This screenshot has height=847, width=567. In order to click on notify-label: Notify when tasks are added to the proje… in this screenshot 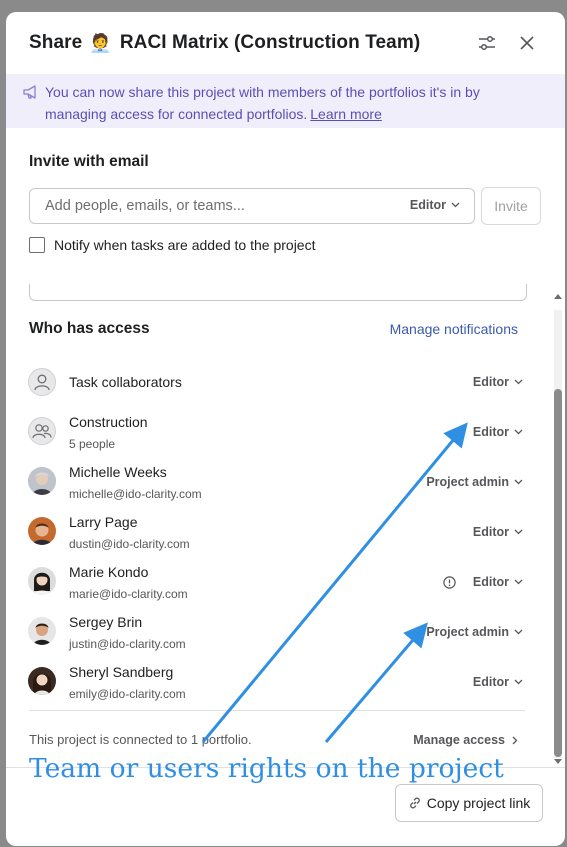, I will do `click(185, 245)`.